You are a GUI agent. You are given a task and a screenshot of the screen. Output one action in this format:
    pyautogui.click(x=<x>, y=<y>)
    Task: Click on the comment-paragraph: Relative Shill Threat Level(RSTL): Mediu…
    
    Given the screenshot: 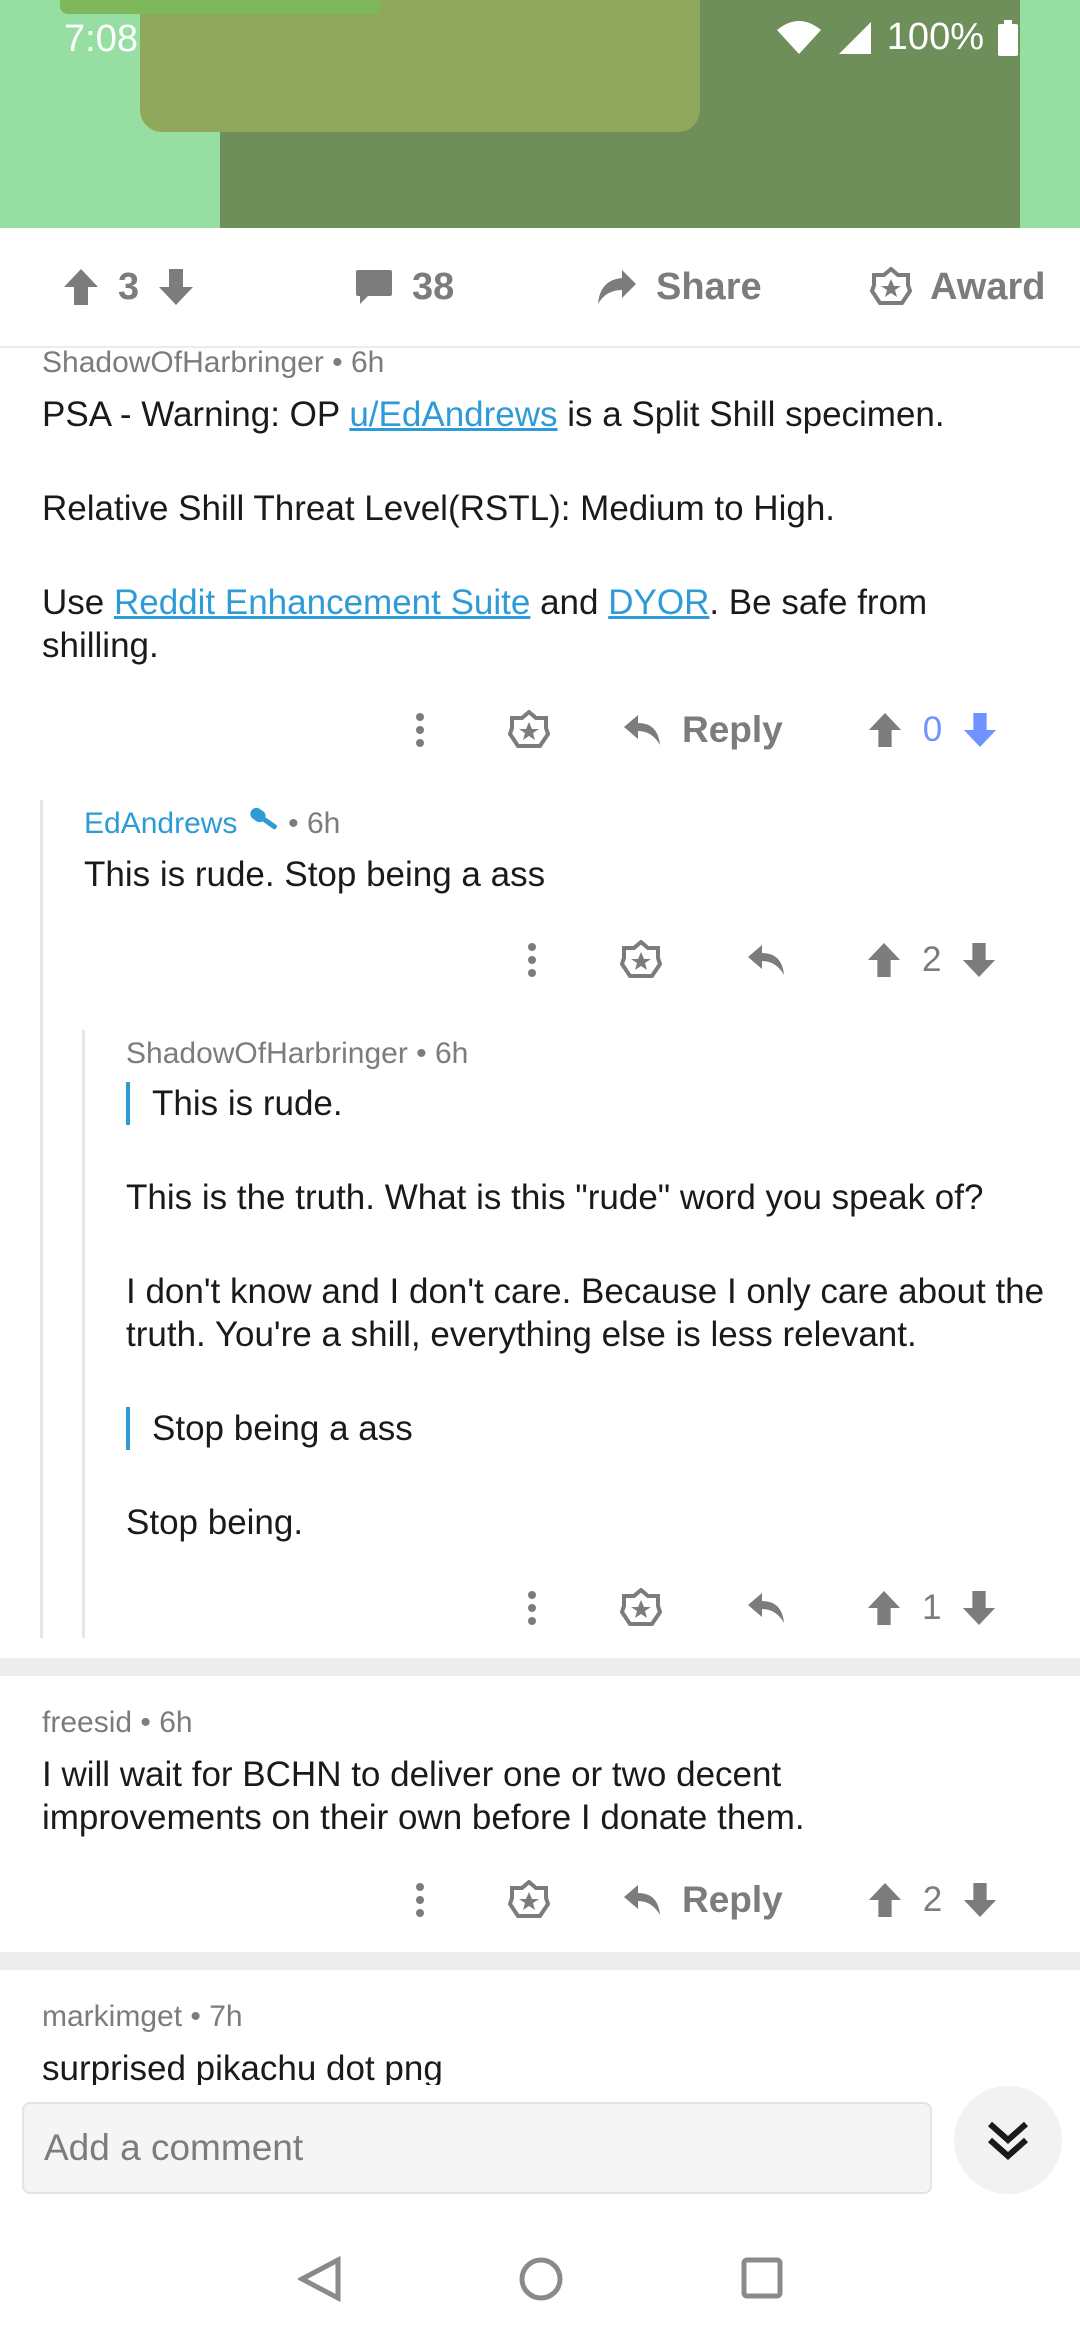 What is the action you would take?
    pyautogui.click(x=439, y=508)
    